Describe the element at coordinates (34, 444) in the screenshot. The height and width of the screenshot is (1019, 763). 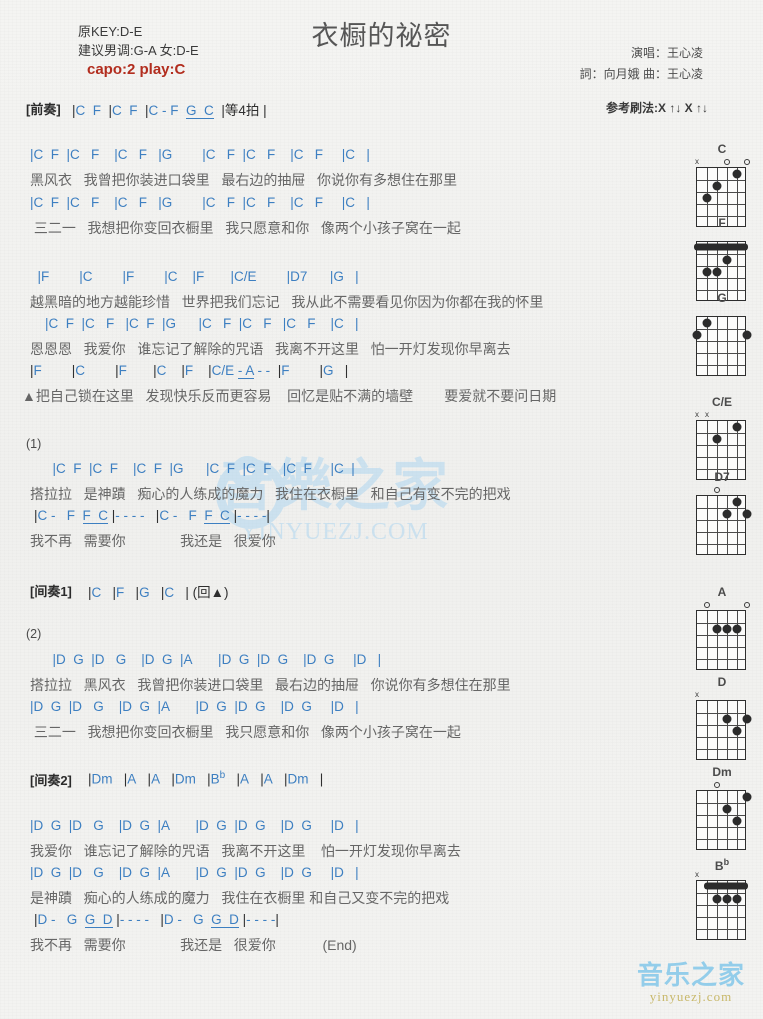
I see `section-number-1: (1)` at that location.